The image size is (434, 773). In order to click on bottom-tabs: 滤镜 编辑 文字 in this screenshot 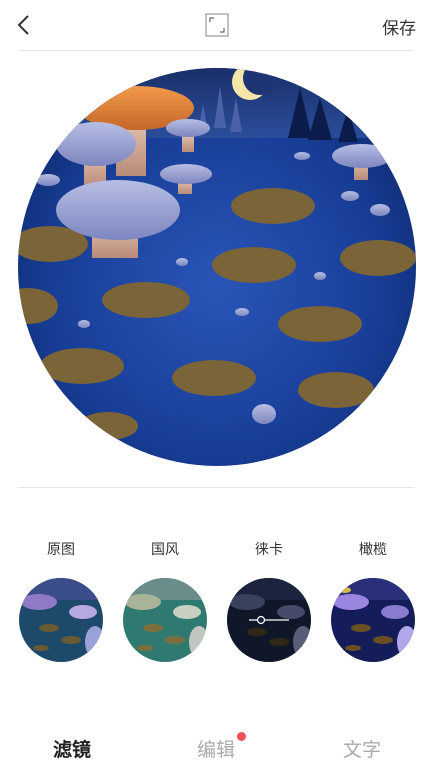, I will do `click(217, 747)`.